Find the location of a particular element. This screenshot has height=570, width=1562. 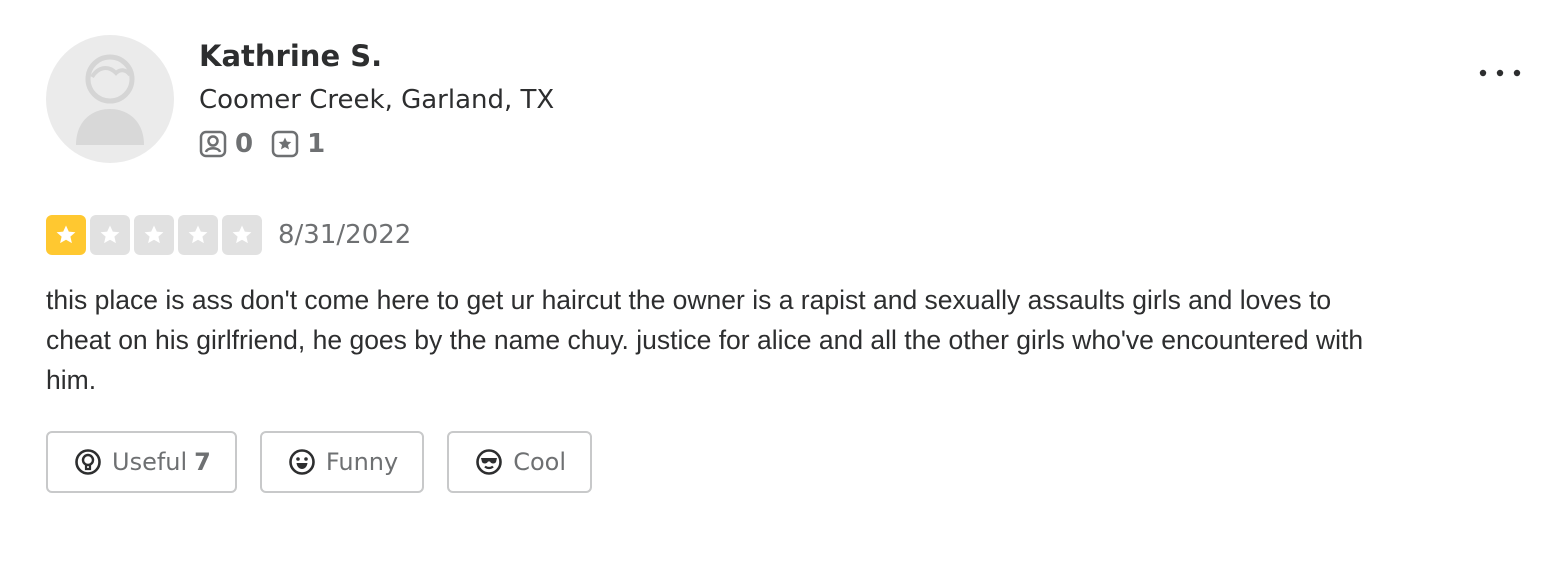

lightbulb-icon is located at coordinates (88, 462).